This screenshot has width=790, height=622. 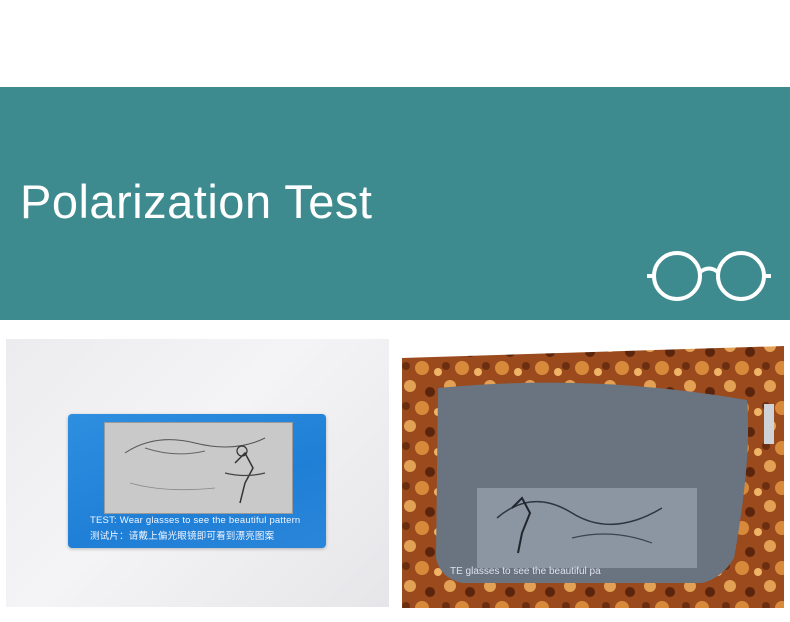 I want to click on page-title: Polarization Test, so click(x=196, y=201).